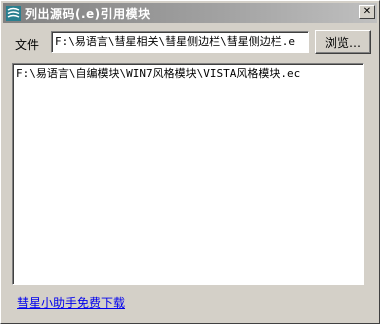 This screenshot has height=324, width=380. Describe the element at coordinates (13, 13) in the screenshot. I see `app-icon` at that location.